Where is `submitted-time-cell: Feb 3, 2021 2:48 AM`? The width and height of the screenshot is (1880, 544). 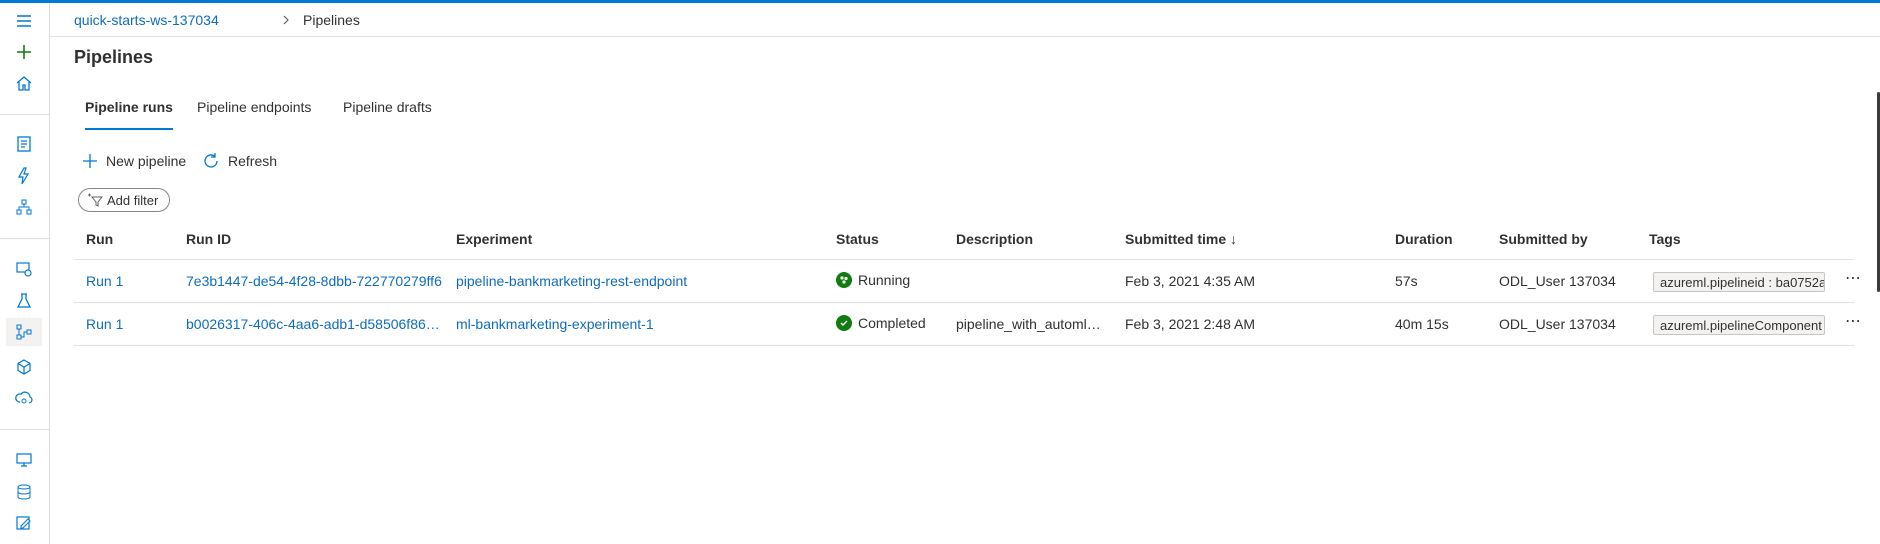 submitted-time-cell: Feb 3, 2021 2:48 AM is located at coordinates (1190, 324).